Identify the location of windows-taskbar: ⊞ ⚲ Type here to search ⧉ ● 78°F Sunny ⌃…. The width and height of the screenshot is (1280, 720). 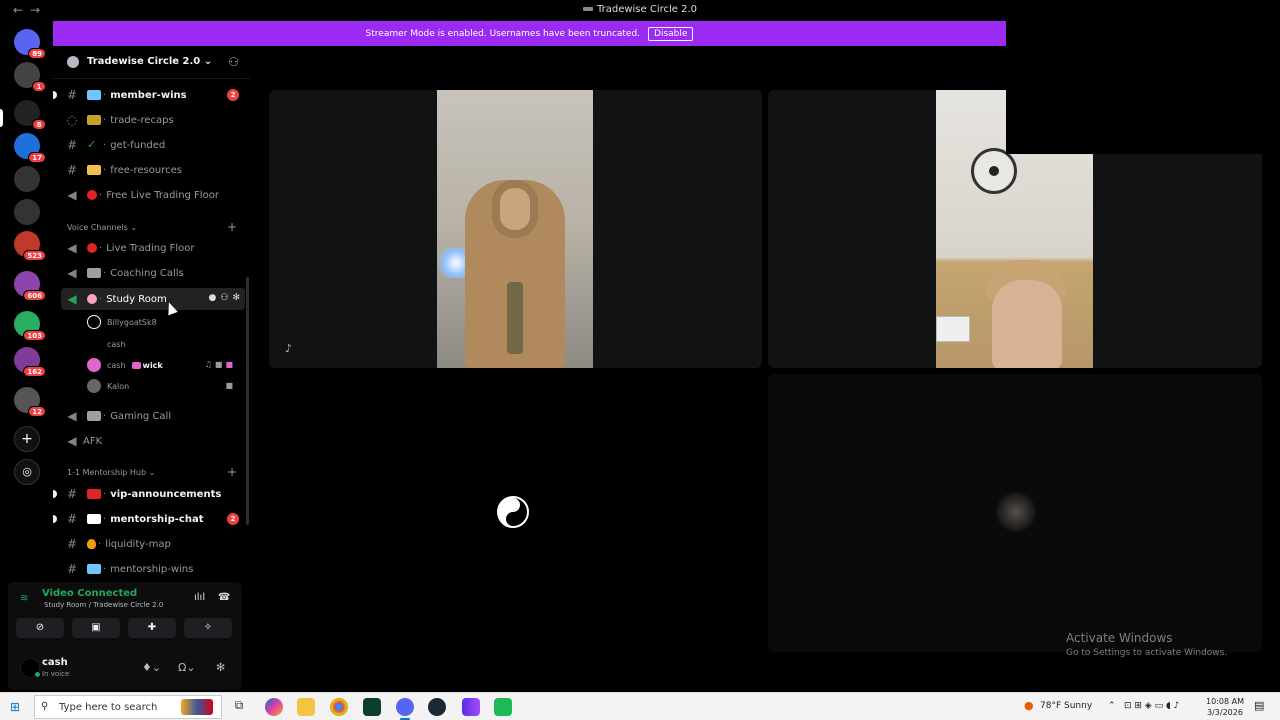
(640, 706).